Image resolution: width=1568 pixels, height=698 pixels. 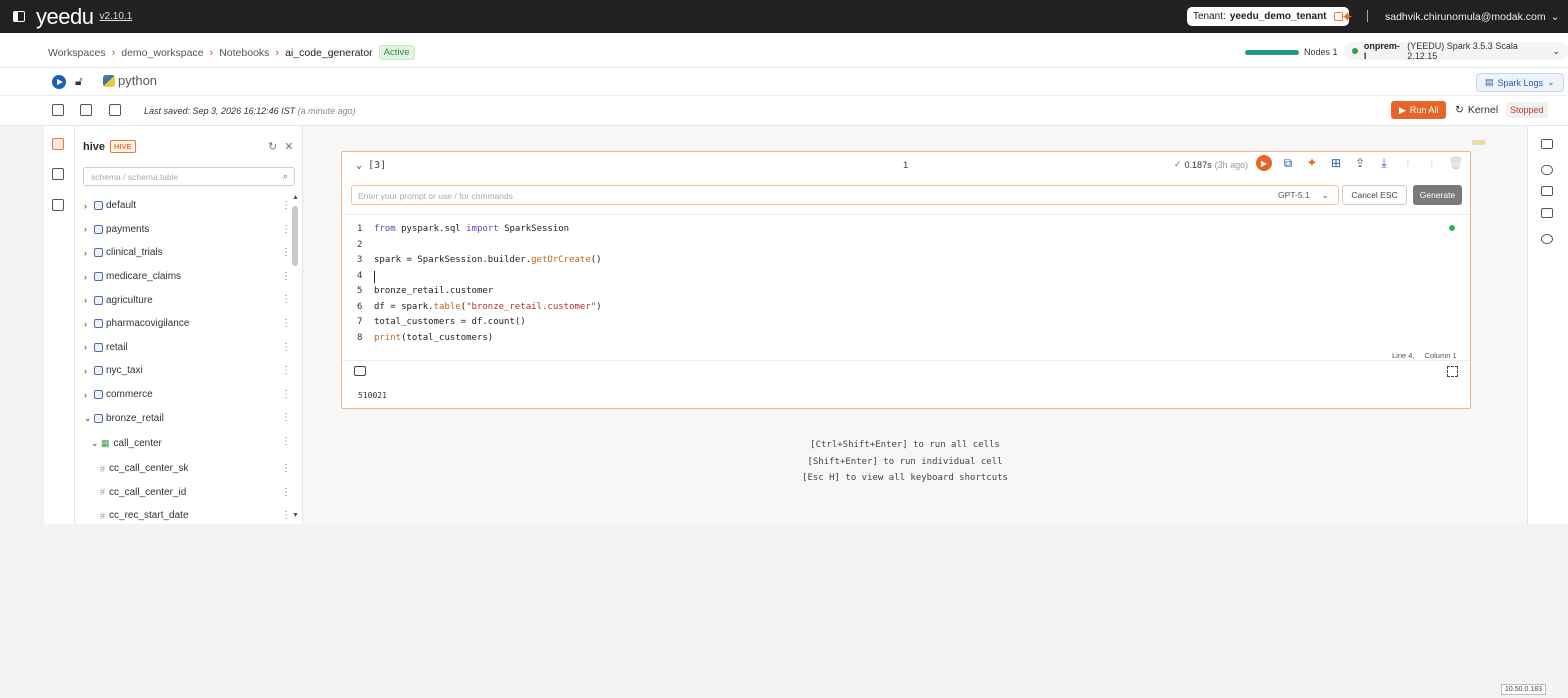 What do you see at coordinates (58, 110) in the screenshot?
I see `download-icon` at bounding box center [58, 110].